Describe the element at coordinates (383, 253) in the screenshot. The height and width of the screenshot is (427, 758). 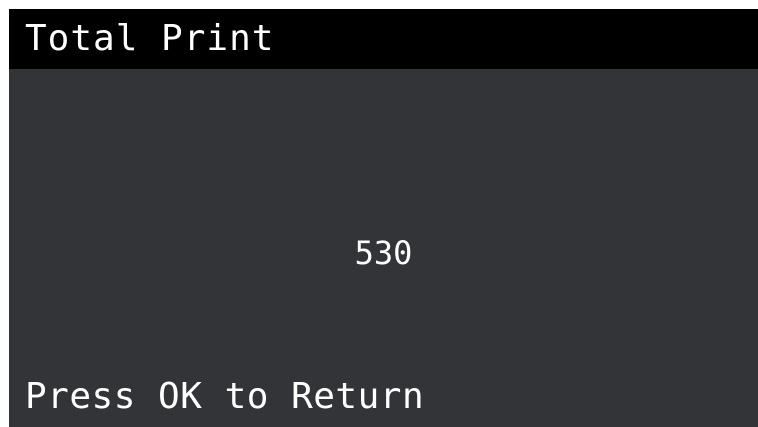
I see `total-print-count: 530` at that location.